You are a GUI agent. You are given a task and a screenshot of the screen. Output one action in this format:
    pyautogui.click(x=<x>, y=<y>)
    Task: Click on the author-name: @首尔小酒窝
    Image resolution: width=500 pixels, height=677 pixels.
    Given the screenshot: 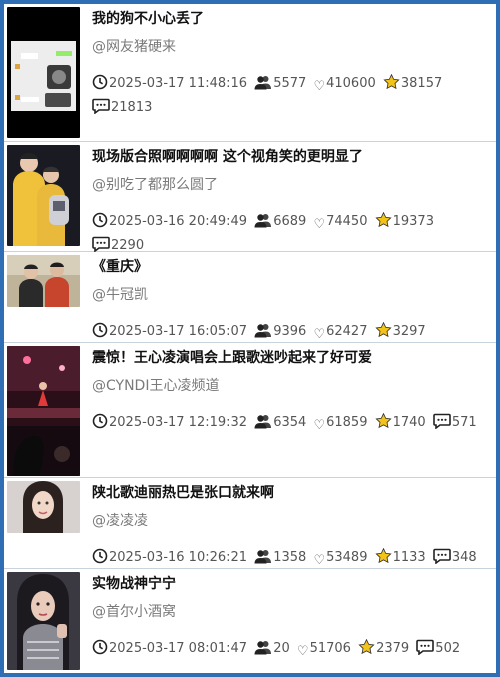 What is the action you would take?
    pyautogui.click(x=291, y=612)
    